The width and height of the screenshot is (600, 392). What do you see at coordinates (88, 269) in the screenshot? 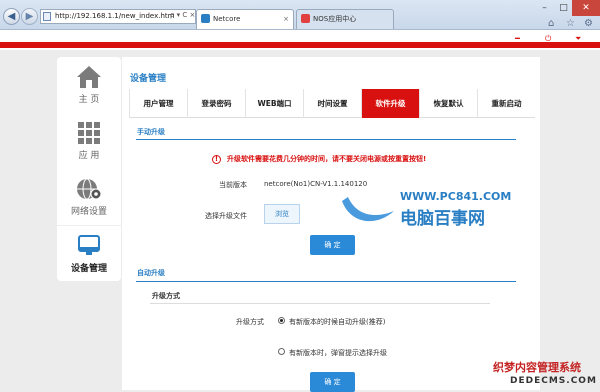
I see `sidebar-item-label: 设备管理` at bounding box center [88, 269].